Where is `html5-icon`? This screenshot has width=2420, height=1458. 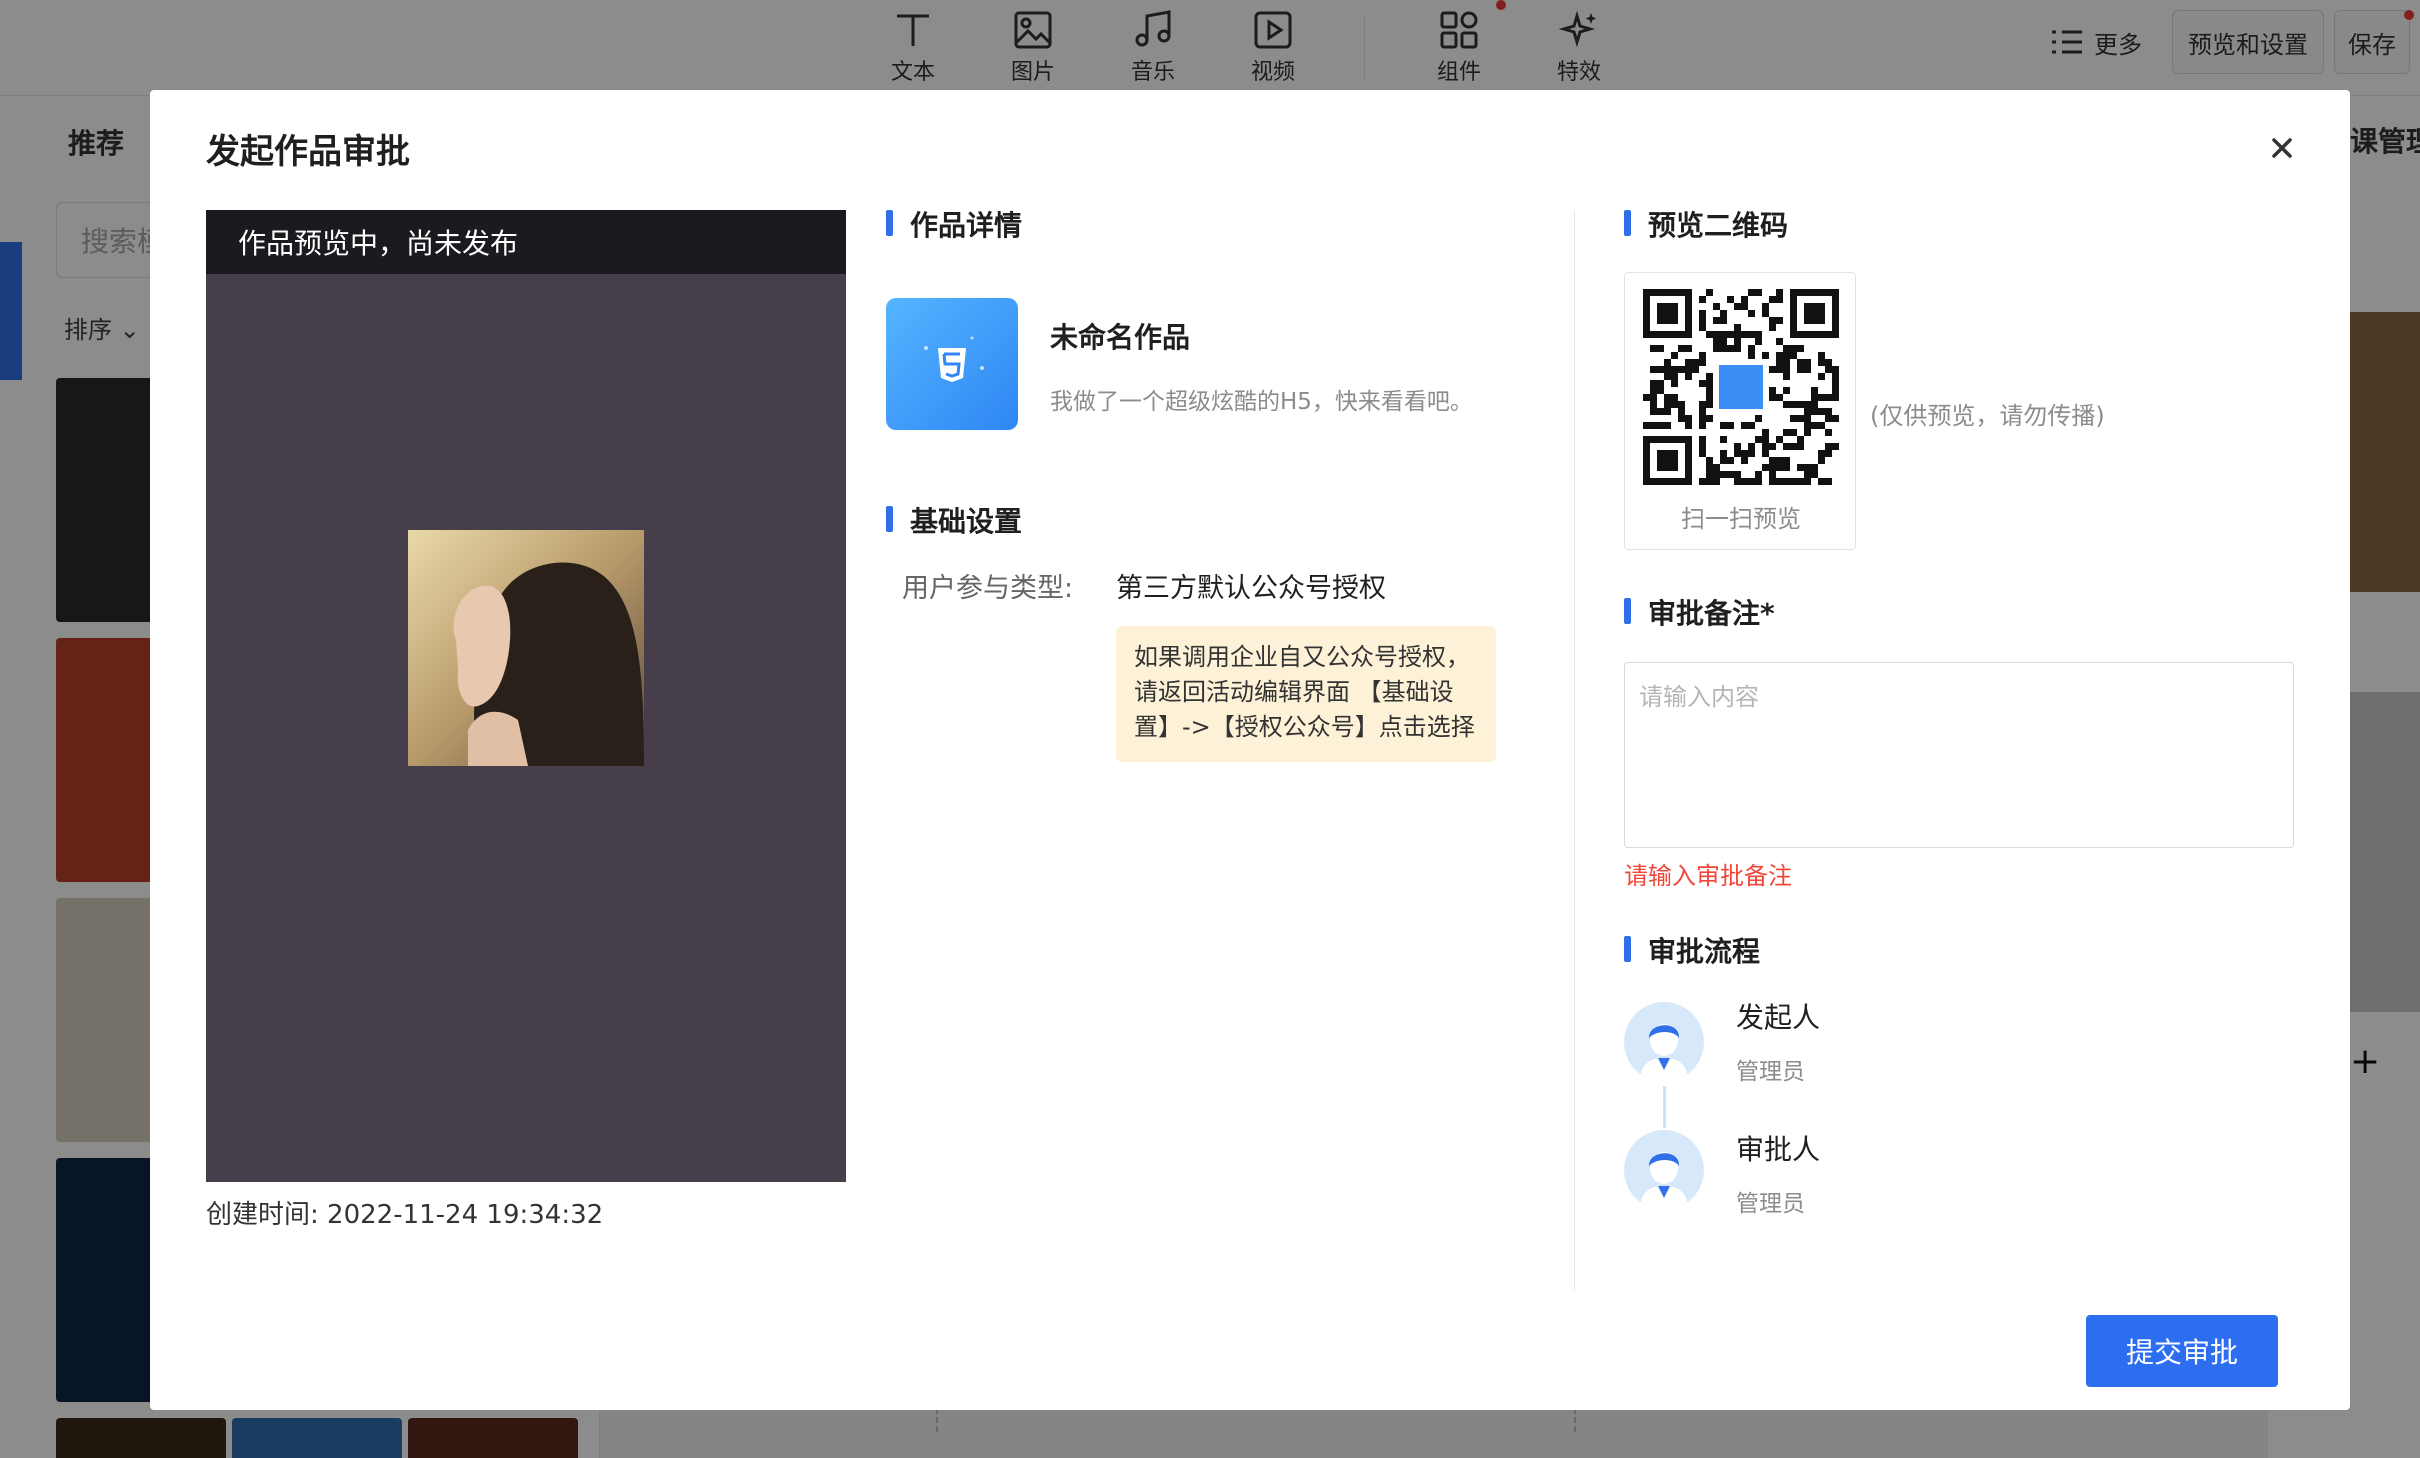 html5-icon is located at coordinates (952, 364).